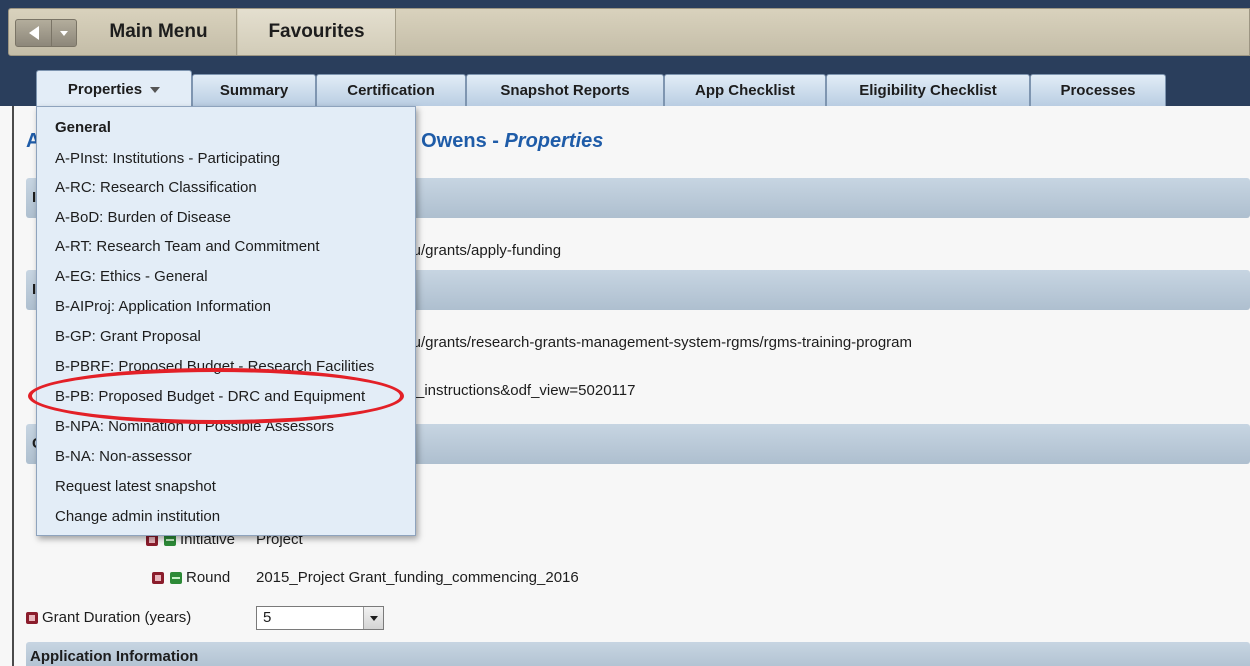 Image resolution: width=1250 pixels, height=666 pixels. I want to click on page-title-section: Properties, so click(554, 141).